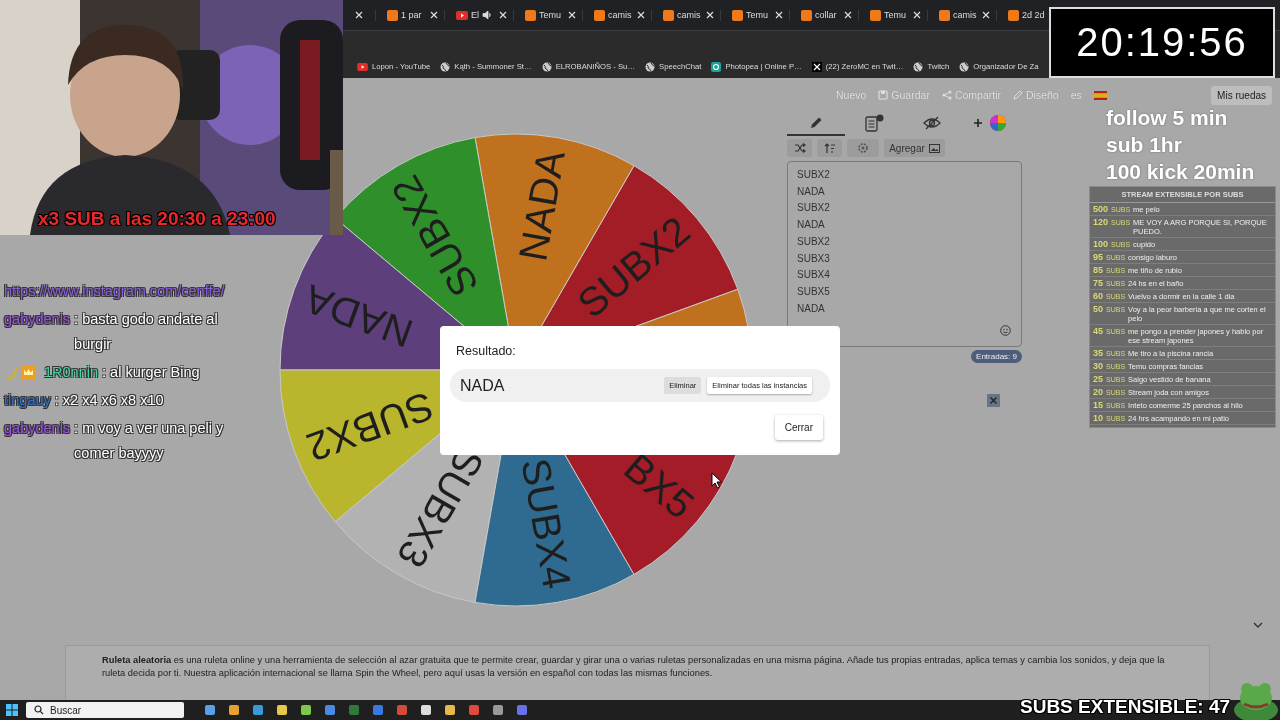  I want to click on shuffle-button, so click(799, 148).